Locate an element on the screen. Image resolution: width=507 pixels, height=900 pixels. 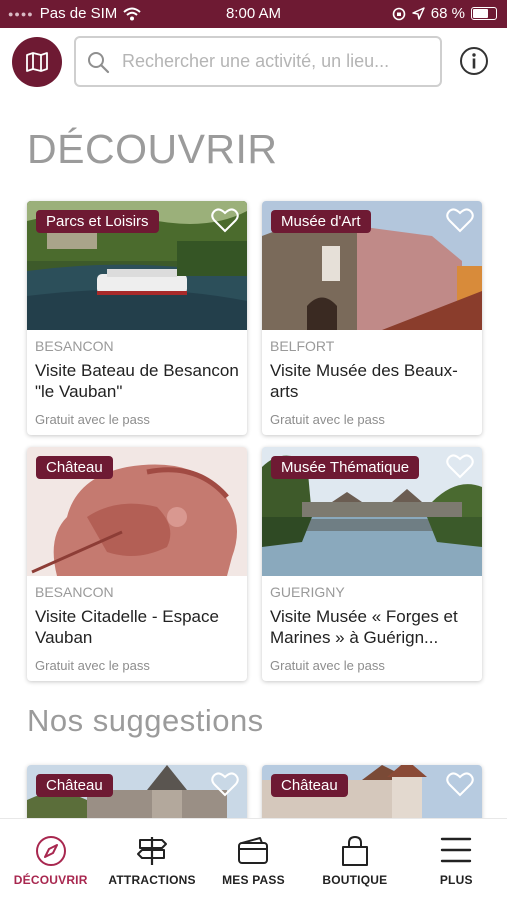
category-badge: Musée Thématique is located at coordinates (345, 467).